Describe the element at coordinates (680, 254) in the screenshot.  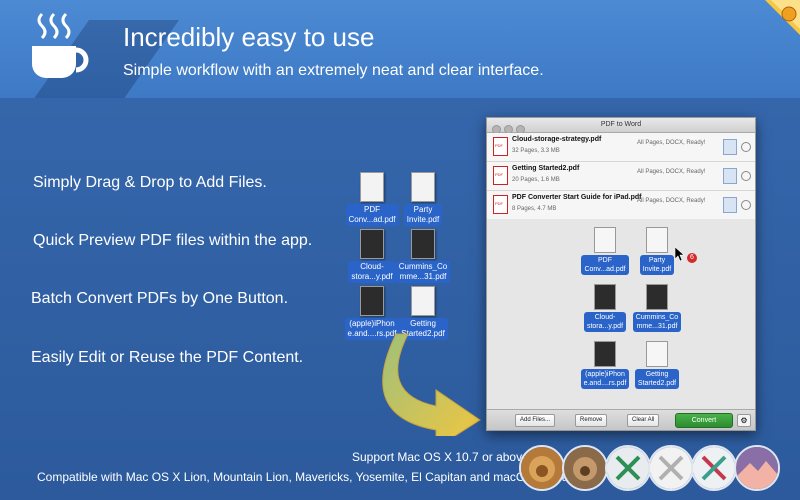
I see `cursor-icon` at that location.